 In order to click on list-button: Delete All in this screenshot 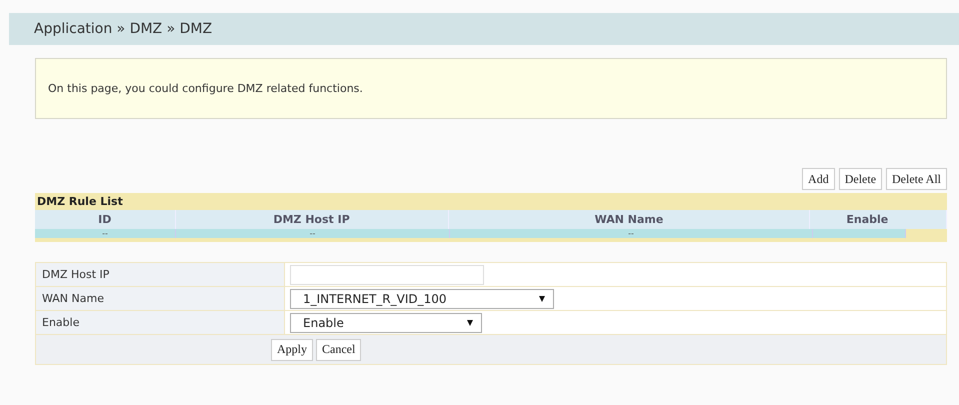, I will do `click(916, 179)`.